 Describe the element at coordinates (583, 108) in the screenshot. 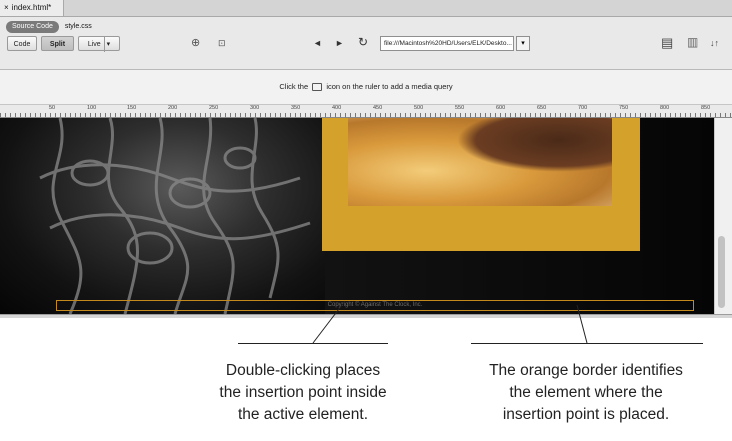

I see `ruler-label: 700` at that location.